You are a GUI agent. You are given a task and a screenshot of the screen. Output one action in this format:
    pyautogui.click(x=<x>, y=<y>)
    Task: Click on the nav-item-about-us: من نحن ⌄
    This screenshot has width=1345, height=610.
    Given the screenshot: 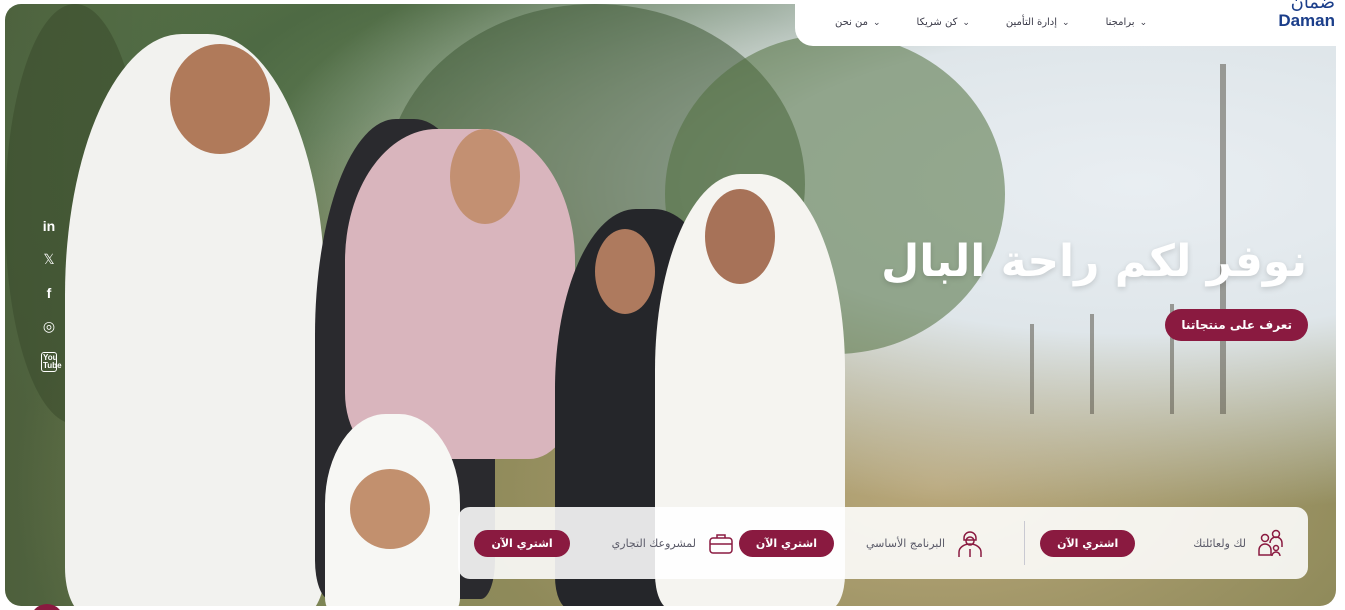 What is the action you would take?
    pyautogui.click(x=858, y=22)
    